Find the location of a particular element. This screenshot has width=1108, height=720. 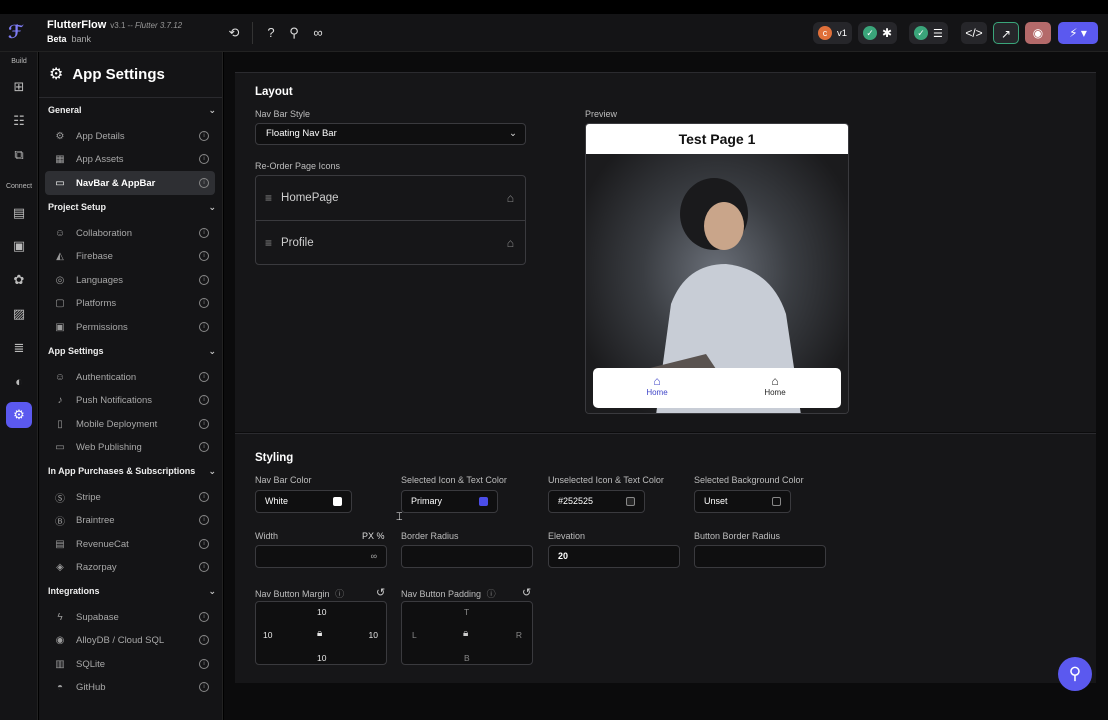

sidebar-item-stripe: Ⓢ Stripe i is located at coordinates (130, 497).